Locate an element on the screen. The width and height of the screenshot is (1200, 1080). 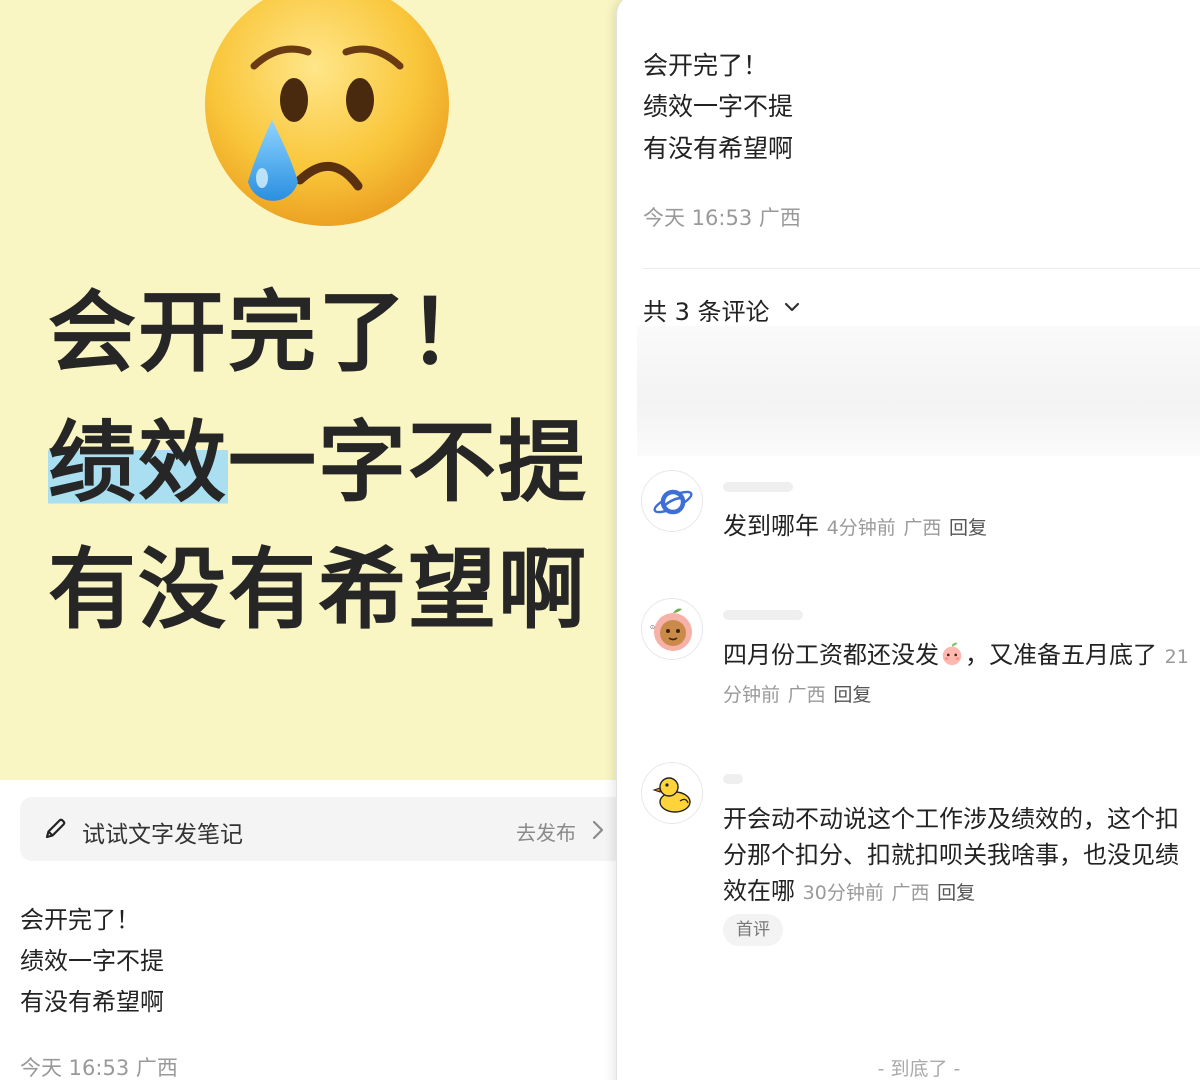
first-comment-badge: 首评 is located at coordinates (753, 930).